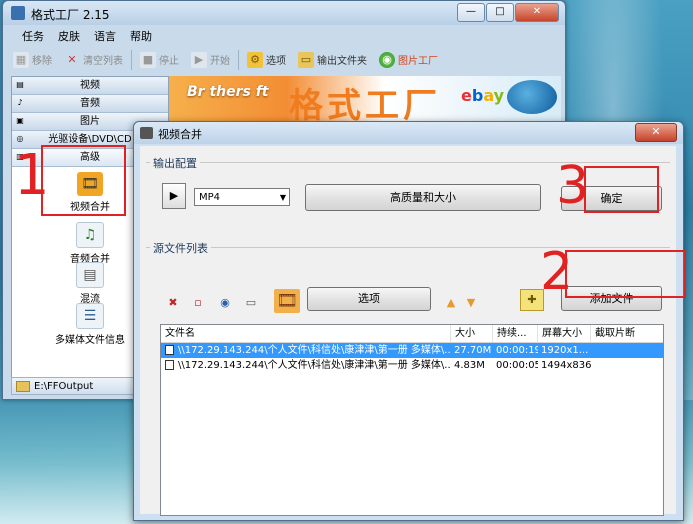 The height and width of the screenshot is (524, 693). Describe the element at coordinates (332, 60) in the screenshot. I see `output-folder-button: ▭ 输出文件夹` at that location.